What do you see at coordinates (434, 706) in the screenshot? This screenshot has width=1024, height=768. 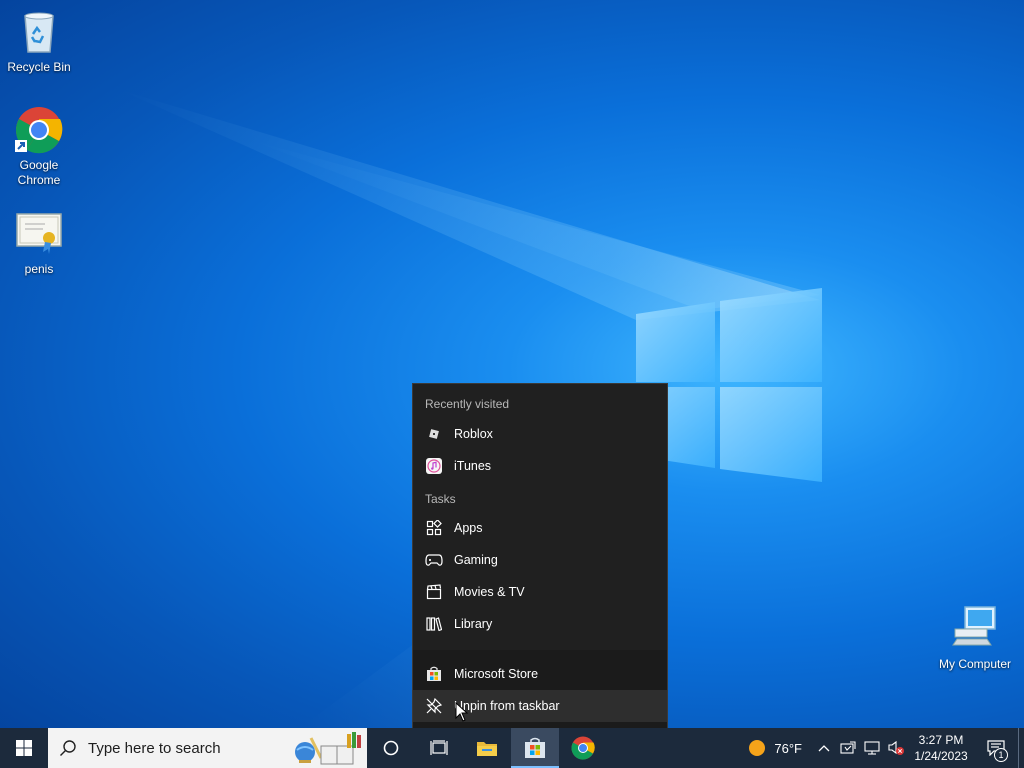 I see `unpin-icon` at bounding box center [434, 706].